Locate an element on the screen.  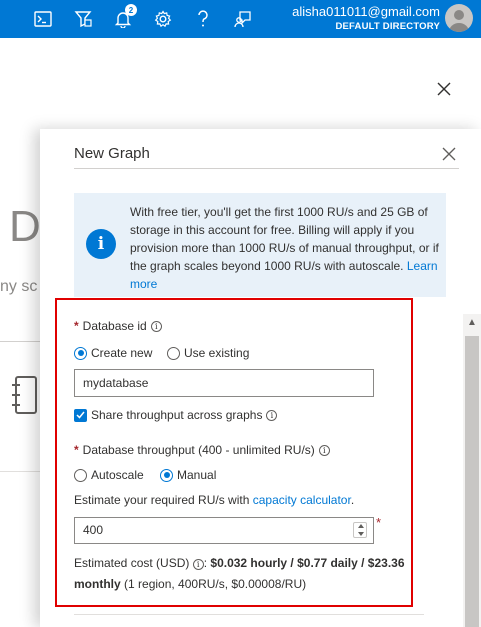
share-throughput-checkbox is located at coordinates (80, 415).